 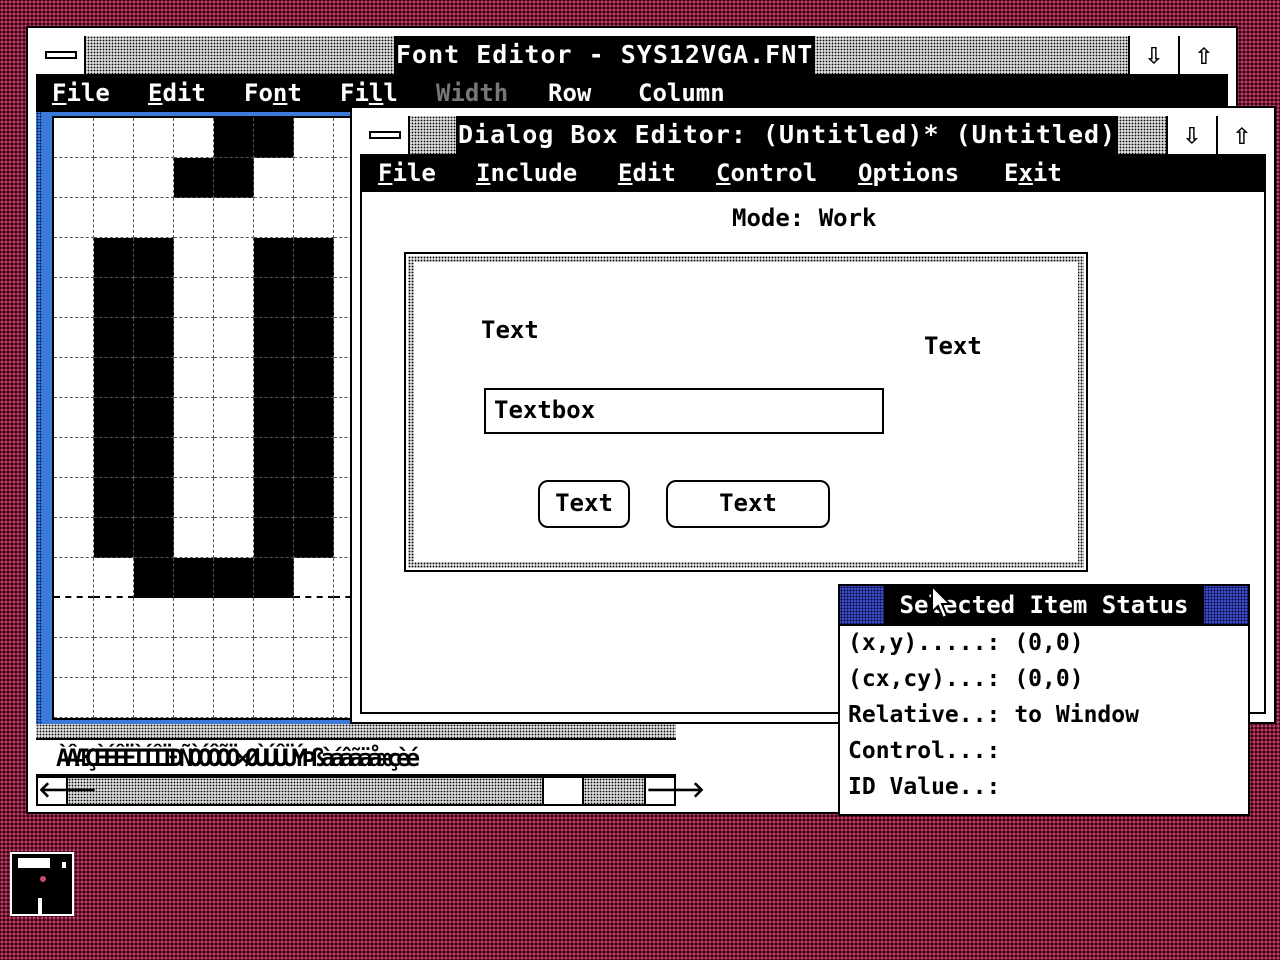 What do you see at coordinates (407, 173) in the screenshot?
I see `menu-file: File` at bounding box center [407, 173].